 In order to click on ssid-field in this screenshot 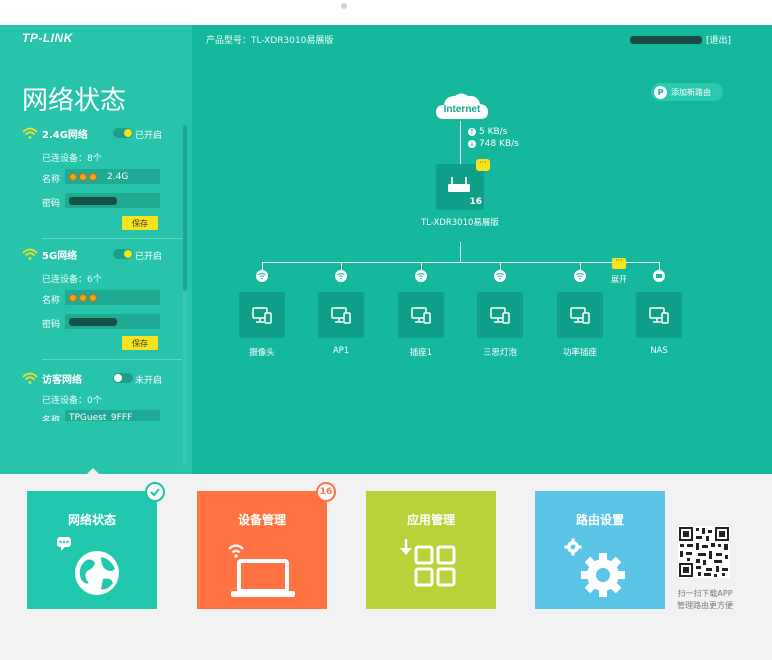, I will do `click(112, 297)`.